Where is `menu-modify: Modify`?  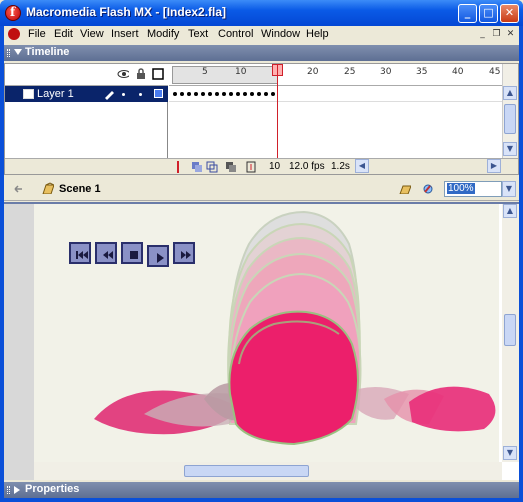
menu-modify: Modify is located at coordinates (163, 34).